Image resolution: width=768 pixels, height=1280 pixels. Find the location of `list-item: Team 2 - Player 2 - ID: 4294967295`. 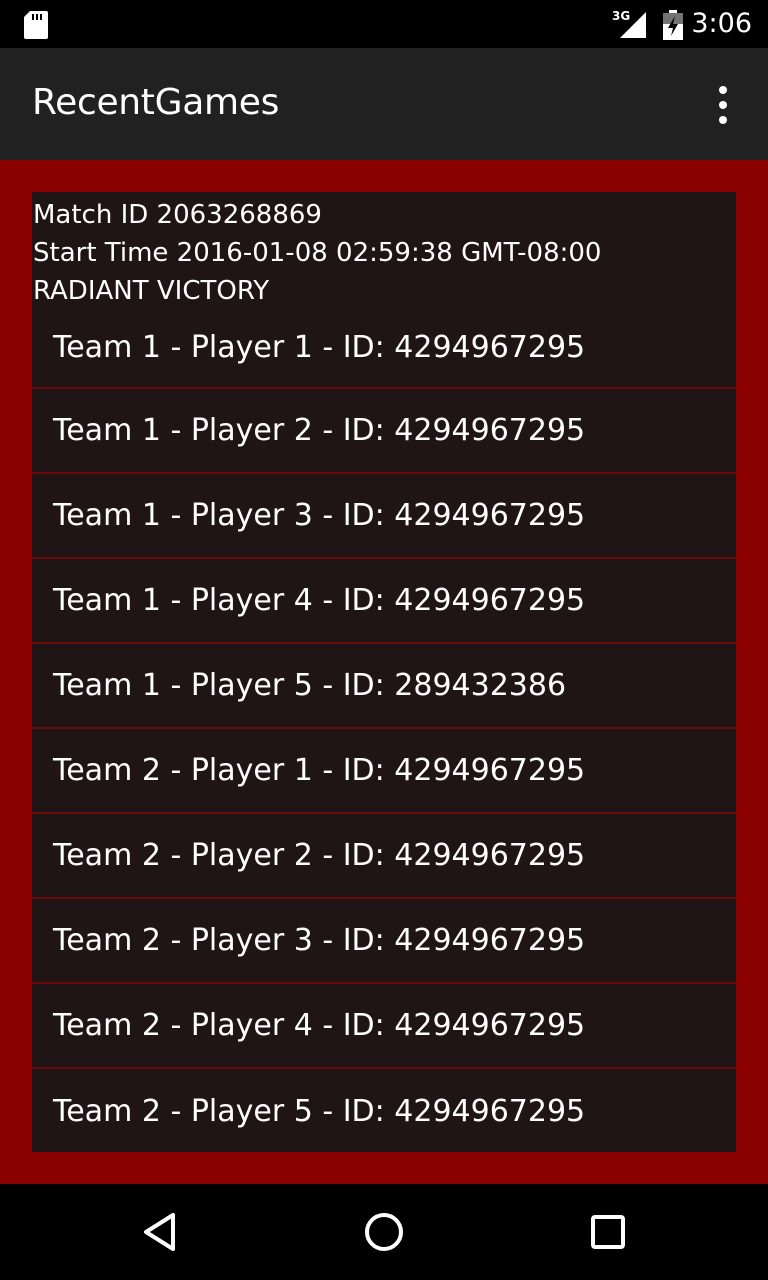

list-item: Team 2 - Player 2 - ID: 4294967295 is located at coordinates (384, 856).